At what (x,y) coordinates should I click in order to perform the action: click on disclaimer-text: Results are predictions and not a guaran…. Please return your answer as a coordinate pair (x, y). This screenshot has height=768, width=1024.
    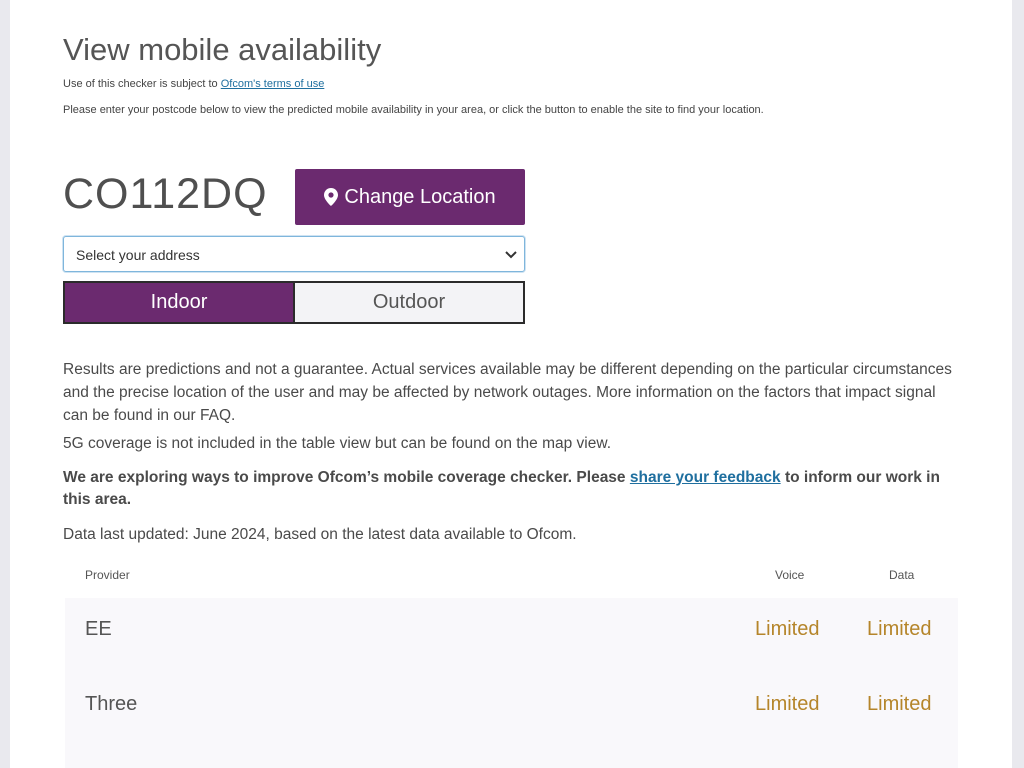
    Looking at the image, I should click on (507, 392).